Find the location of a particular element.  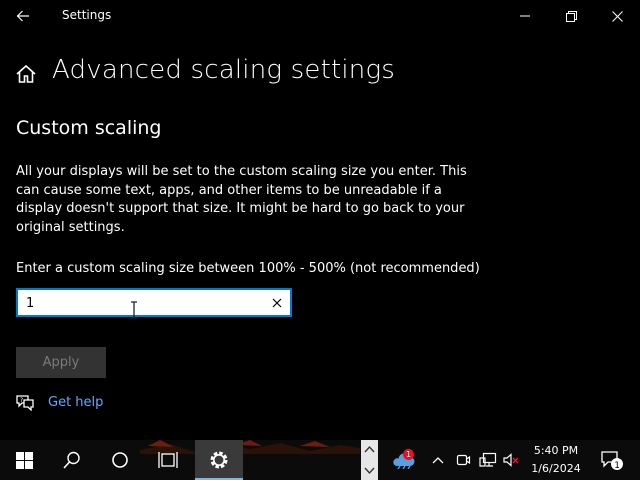

network-icon is located at coordinates (488, 459).